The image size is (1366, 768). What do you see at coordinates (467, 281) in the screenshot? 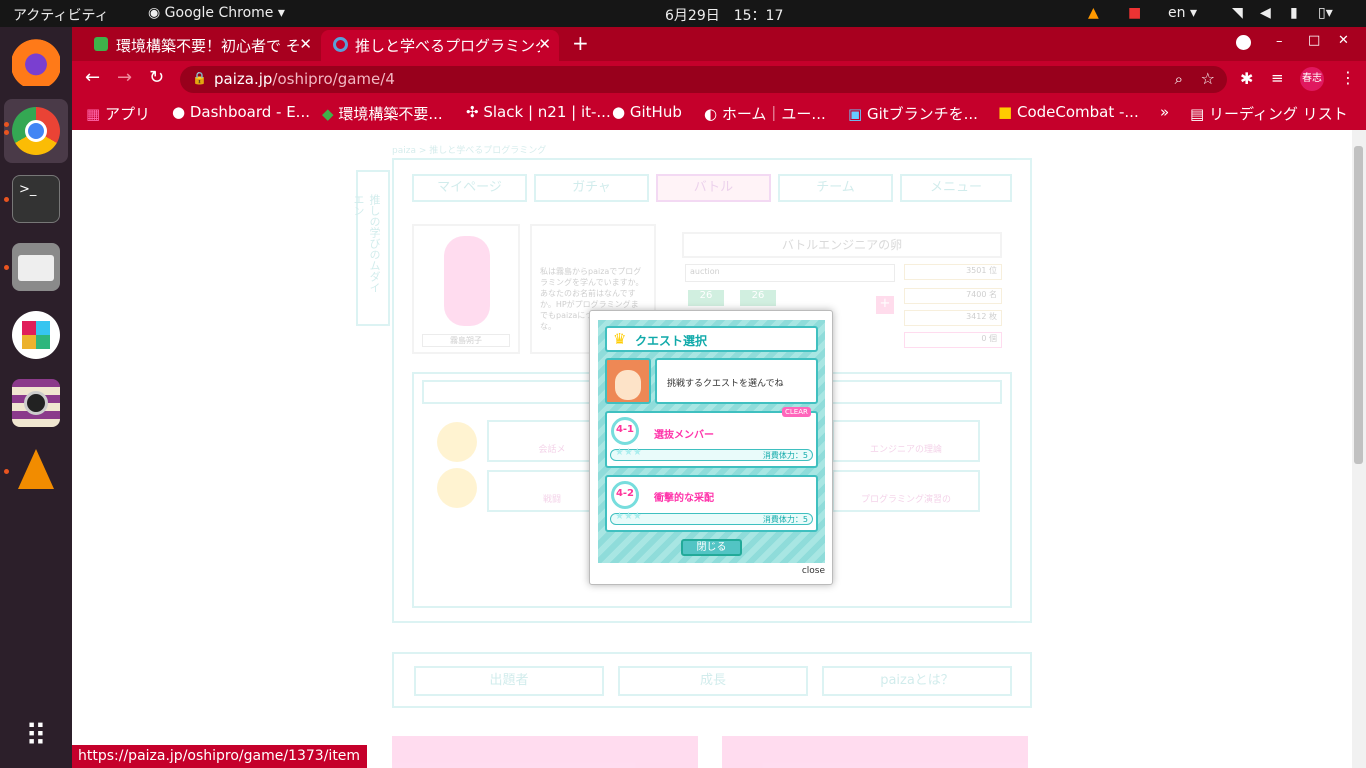
I see `character-image` at bounding box center [467, 281].